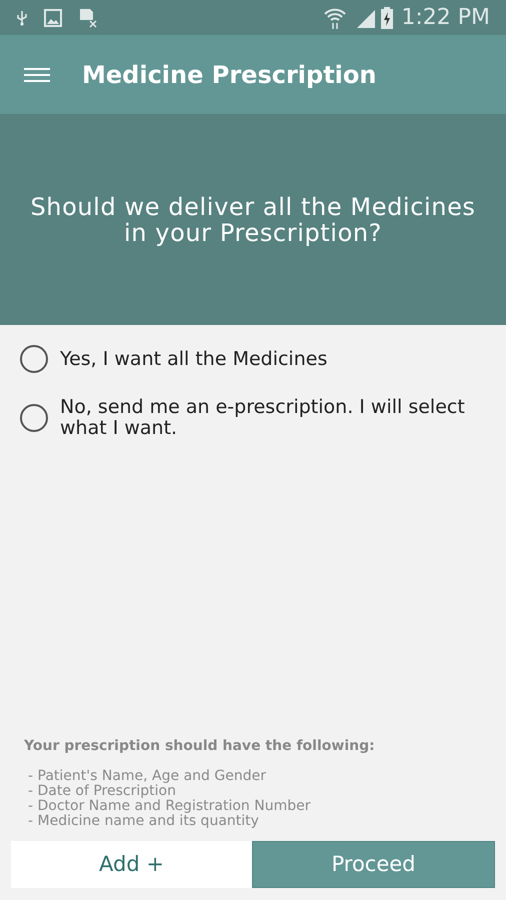 The width and height of the screenshot is (506, 900). I want to click on signal-icon, so click(366, 18).